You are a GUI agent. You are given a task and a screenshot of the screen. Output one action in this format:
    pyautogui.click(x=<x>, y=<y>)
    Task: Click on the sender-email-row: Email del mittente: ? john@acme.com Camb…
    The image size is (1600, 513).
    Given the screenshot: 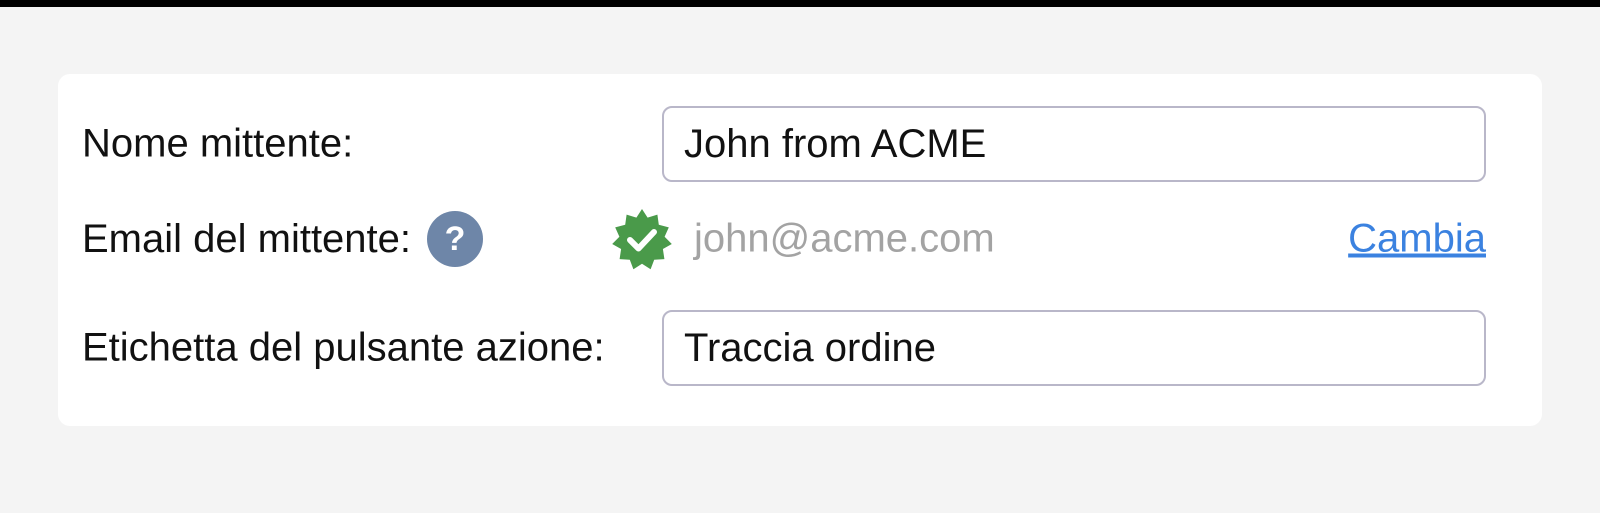 What is the action you would take?
    pyautogui.click(x=800, y=239)
    